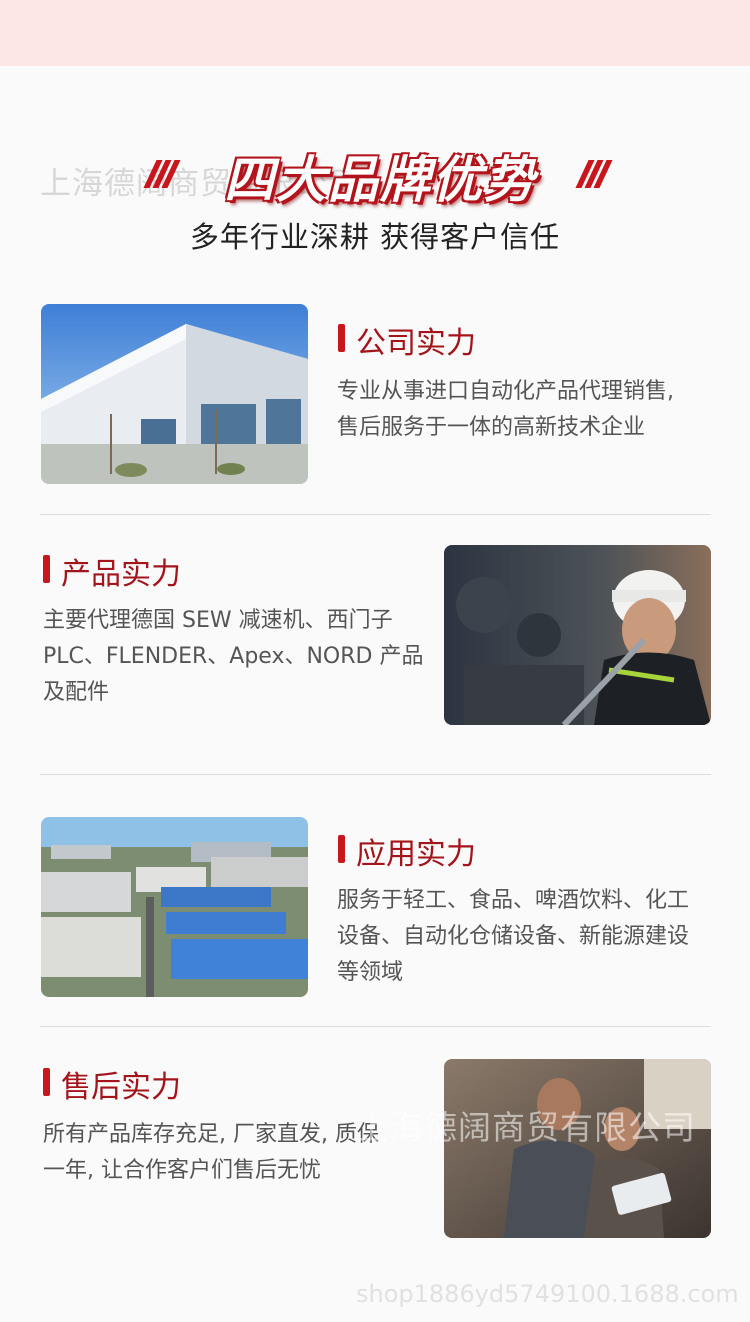 The width and height of the screenshot is (750, 1322). What do you see at coordinates (380, 180) in the screenshot?
I see `hero-title: 四大品牌优势` at bounding box center [380, 180].